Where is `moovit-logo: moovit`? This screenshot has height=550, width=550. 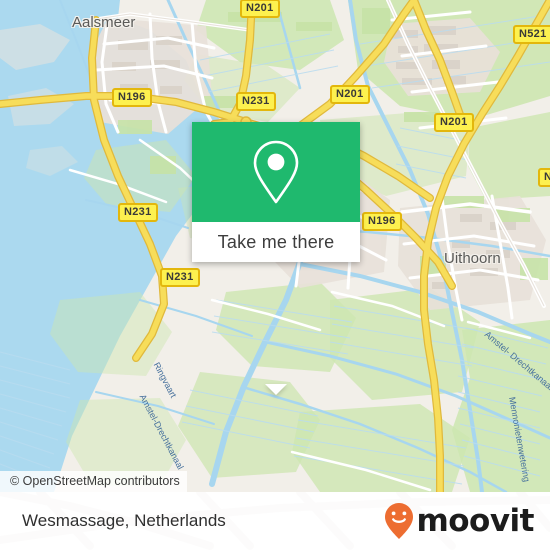 moovit-logo: moovit is located at coordinates (459, 521).